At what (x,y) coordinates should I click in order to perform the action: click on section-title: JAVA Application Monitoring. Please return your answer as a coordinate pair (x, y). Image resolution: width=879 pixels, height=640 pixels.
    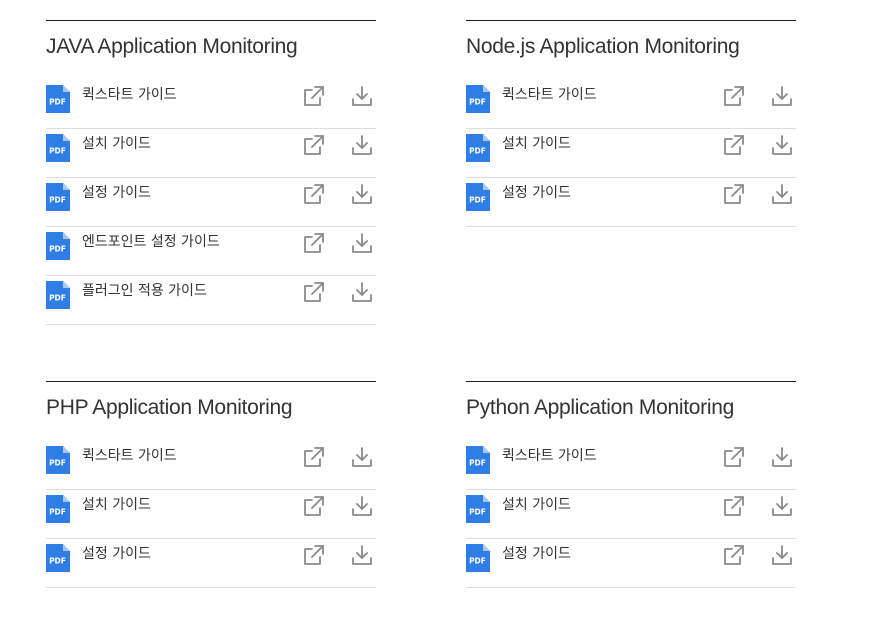
    Looking at the image, I should click on (172, 46).